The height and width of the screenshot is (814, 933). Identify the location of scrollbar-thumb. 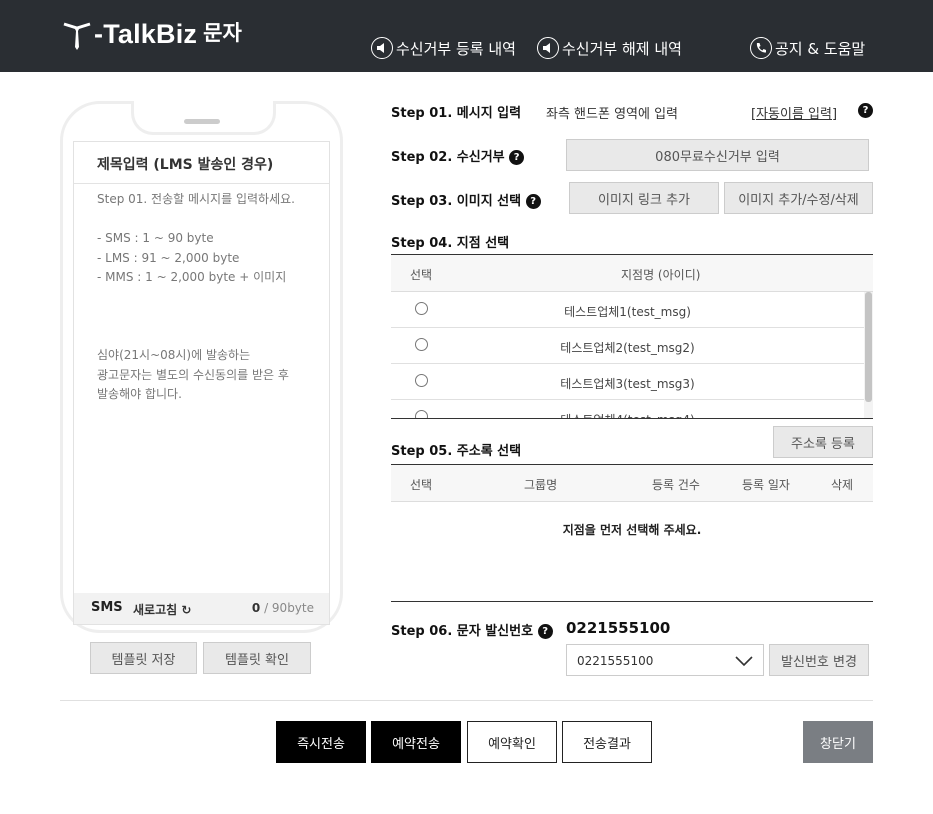
(868, 347).